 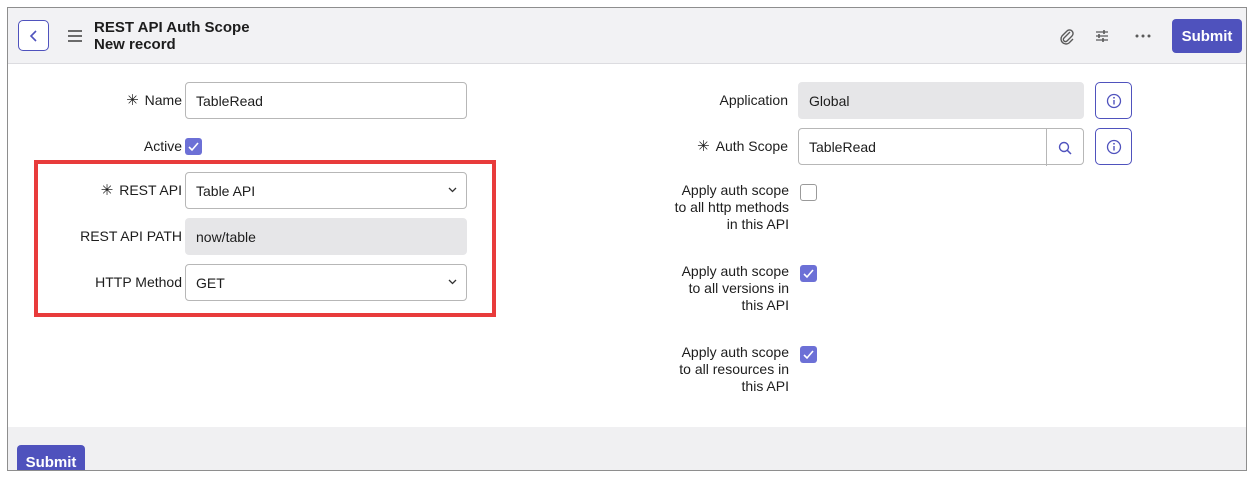 I want to click on application-info-button, so click(x=1113, y=100).